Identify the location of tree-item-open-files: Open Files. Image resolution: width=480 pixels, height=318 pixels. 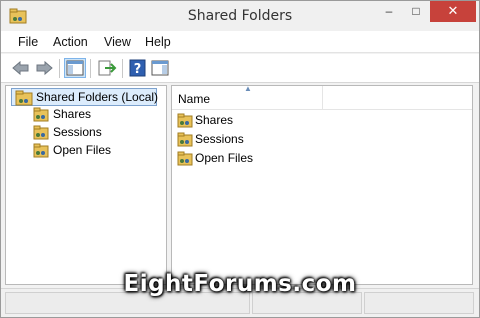
(88, 151).